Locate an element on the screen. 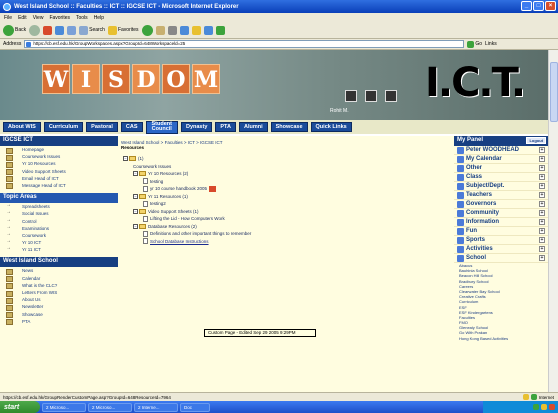 Image resolution: width=558 pixels, height=413 pixels. logout-button: Logout is located at coordinates (536, 140).